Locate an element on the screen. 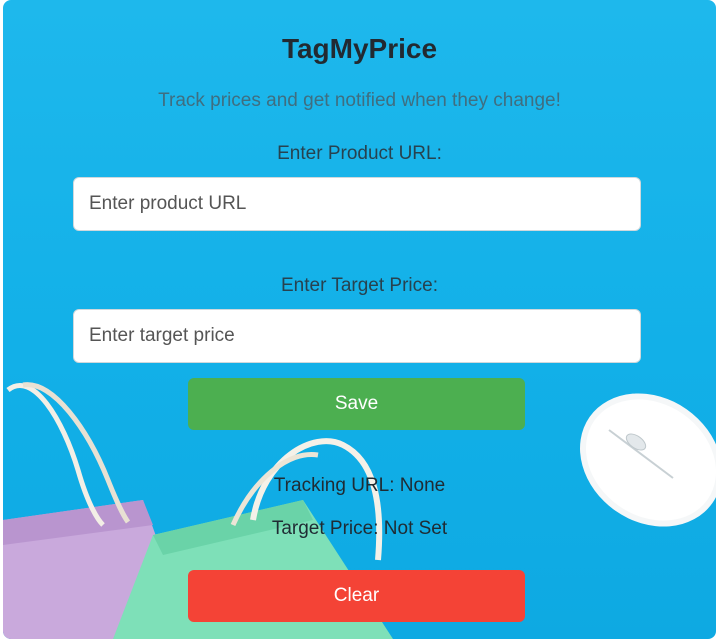  target-price-label: Enter Target Price: is located at coordinates (359, 285).